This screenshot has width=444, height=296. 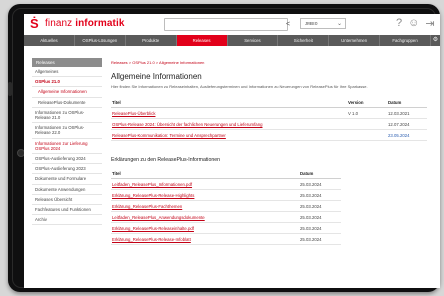 I want to click on sidebar-item: OSPlus-Auslieferung 2024, so click(x=67, y=159).